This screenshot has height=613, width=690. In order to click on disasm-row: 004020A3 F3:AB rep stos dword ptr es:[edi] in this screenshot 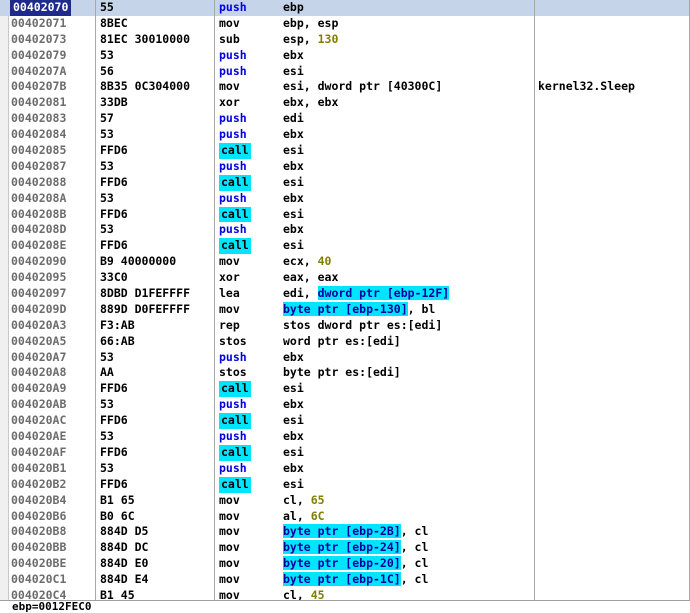, I will do `click(345, 326)`.